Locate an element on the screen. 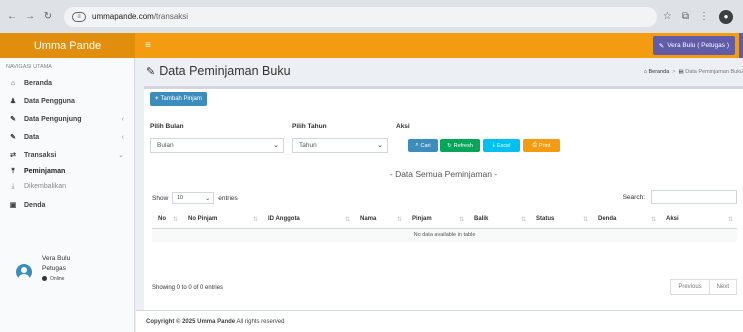 The width and height of the screenshot is (743, 332). column-label: No Pinjam is located at coordinates (203, 218).